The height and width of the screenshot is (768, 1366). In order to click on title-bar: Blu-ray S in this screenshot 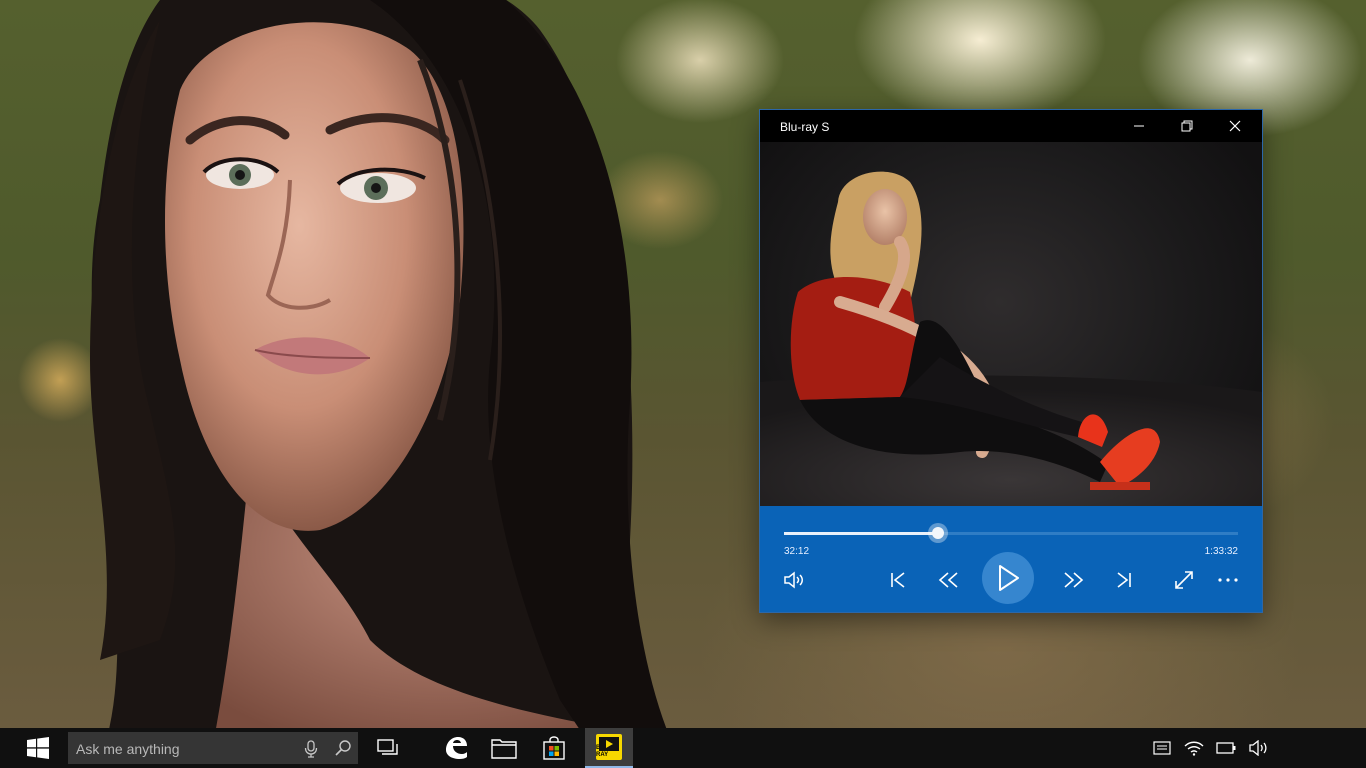, I will do `click(1011, 126)`.